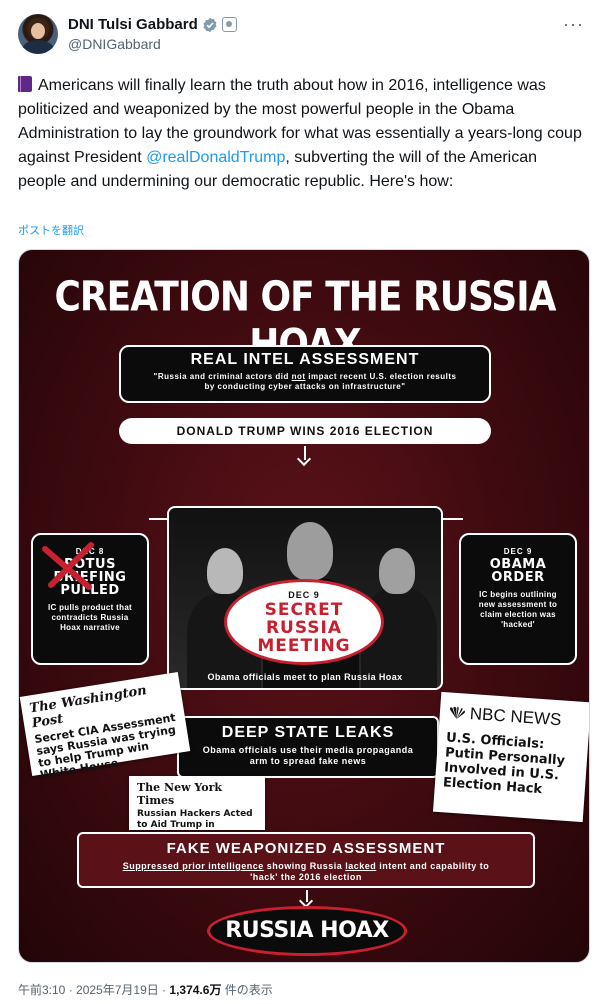  Describe the element at coordinates (298, 376) in the screenshot. I see `real-intel-quote-not: not` at that location.